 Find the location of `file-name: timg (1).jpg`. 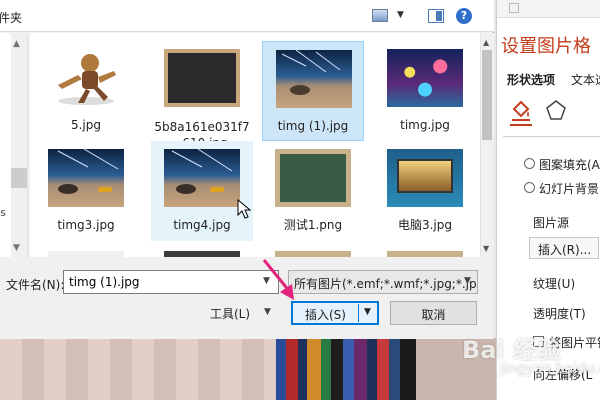

file-name: timg (1).jpg is located at coordinates (313, 126).